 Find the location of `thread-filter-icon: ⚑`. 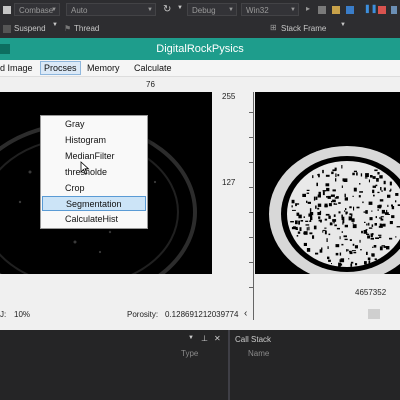

thread-filter-icon: ⚑ is located at coordinates (67, 28).